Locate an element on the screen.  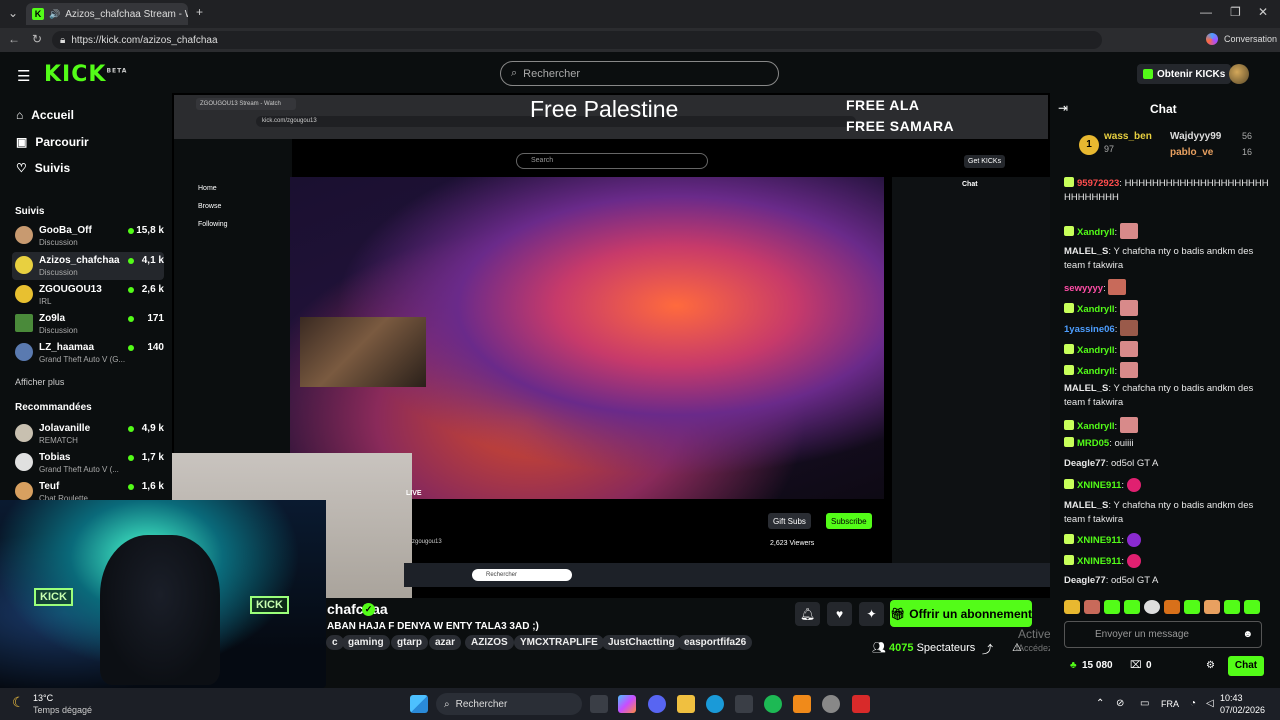
wifi-icon: ◔ is located at coordinates (1193, 703).